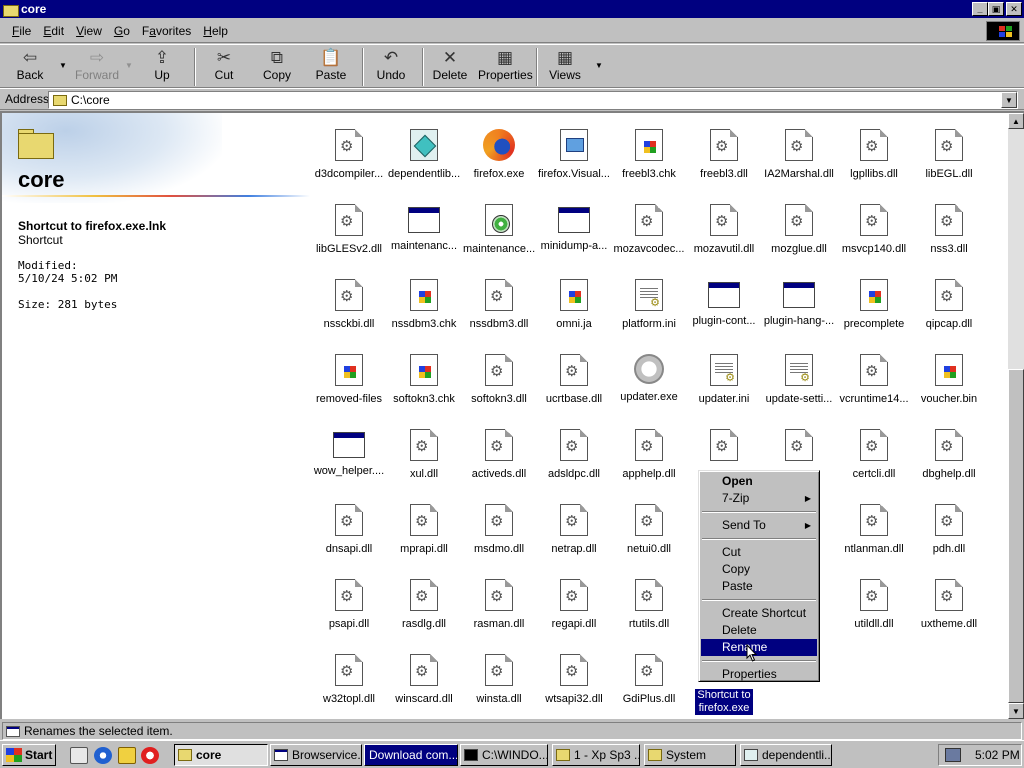 The image size is (1024, 768). What do you see at coordinates (1016, 536) in the screenshot?
I see `scroll-thumb` at bounding box center [1016, 536].